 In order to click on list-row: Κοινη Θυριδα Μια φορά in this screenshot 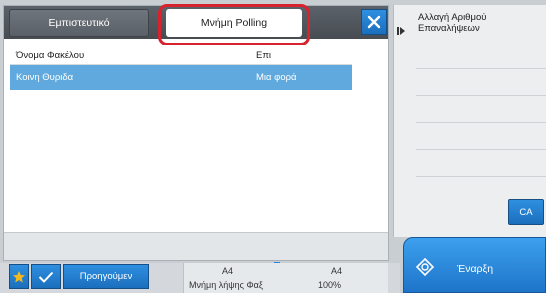, I will do `click(181, 77)`.